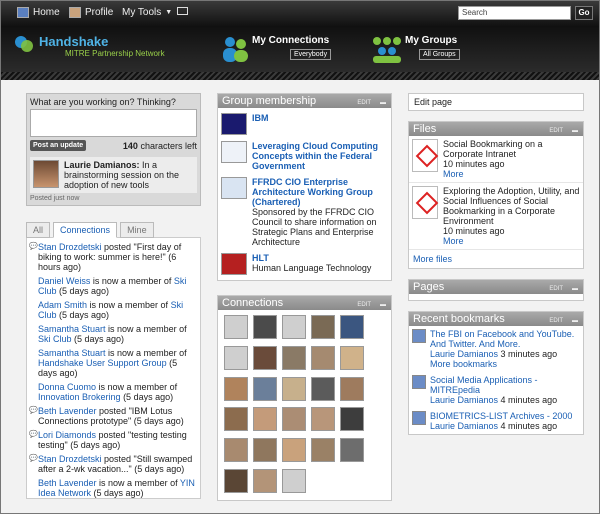 This screenshot has width=600, height=514. What do you see at coordinates (496, 102) in the screenshot?
I see `edit-page-button: Edit page` at bounding box center [496, 102].